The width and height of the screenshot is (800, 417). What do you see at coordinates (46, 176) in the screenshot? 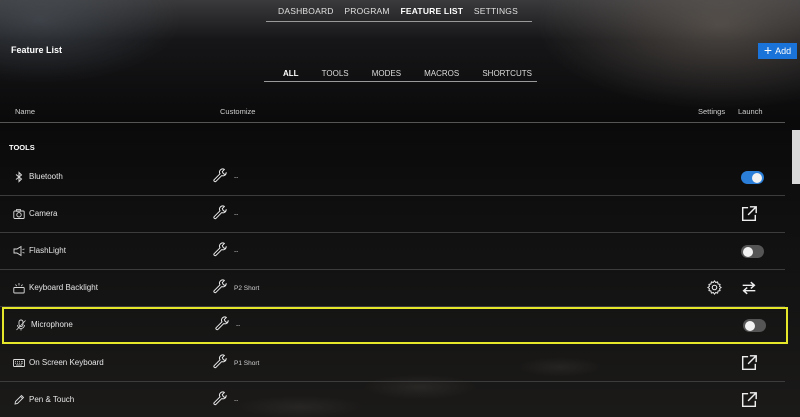
I see `feature-name: Bluetooth` at bounding box center [46, 176].